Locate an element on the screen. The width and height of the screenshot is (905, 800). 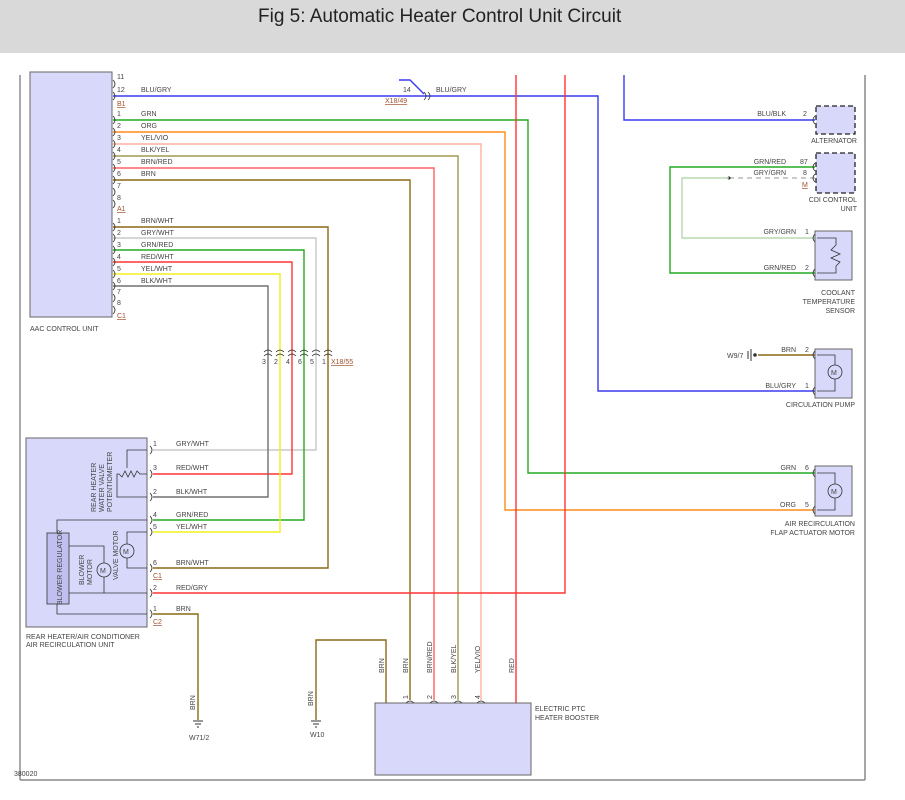
pin-c1: 6 is located at coordinates (119, 281).